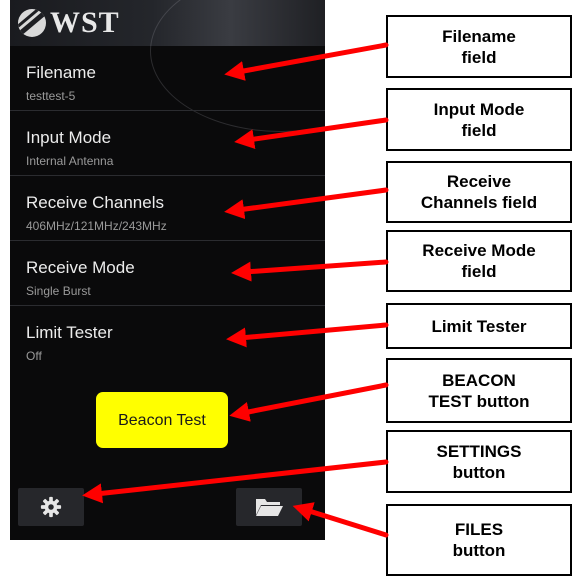 Image resolution: width=576 pixels, height=578 pixels. Describe the element at coordinates (58, 291) in the screenshot. I see `setting-value: Single Burst` at that location.